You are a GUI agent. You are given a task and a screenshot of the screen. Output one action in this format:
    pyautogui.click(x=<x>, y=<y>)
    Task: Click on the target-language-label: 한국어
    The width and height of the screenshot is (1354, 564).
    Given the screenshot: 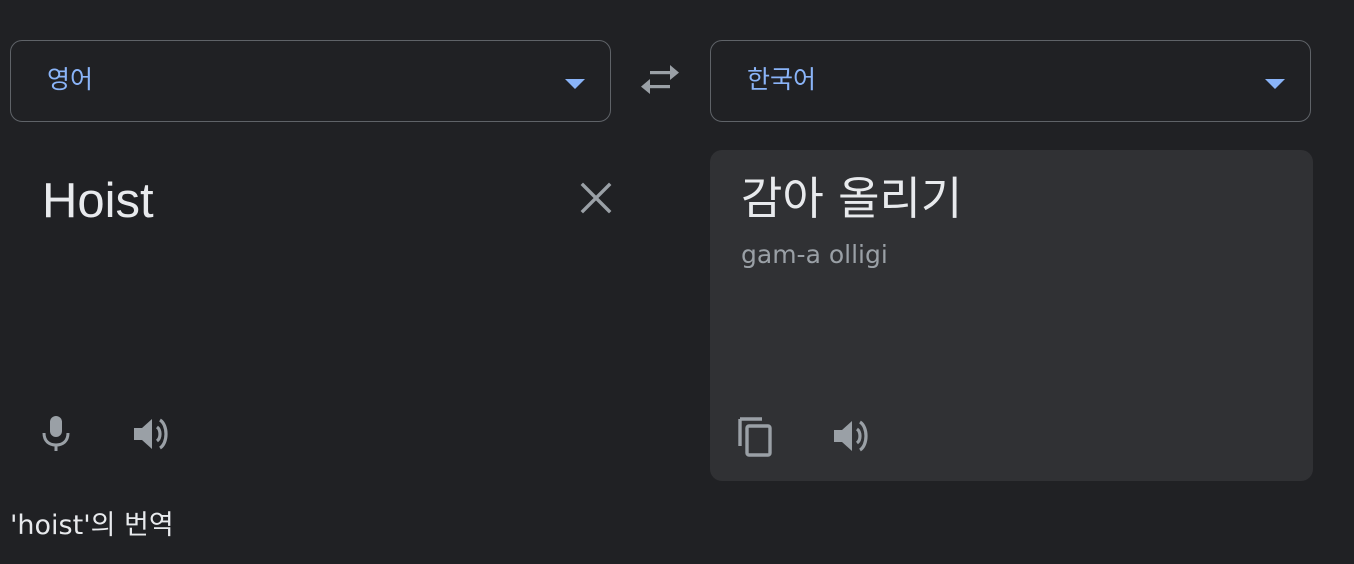 What is the action you would take?
    pyautogui.click(x=782, y=79)
    